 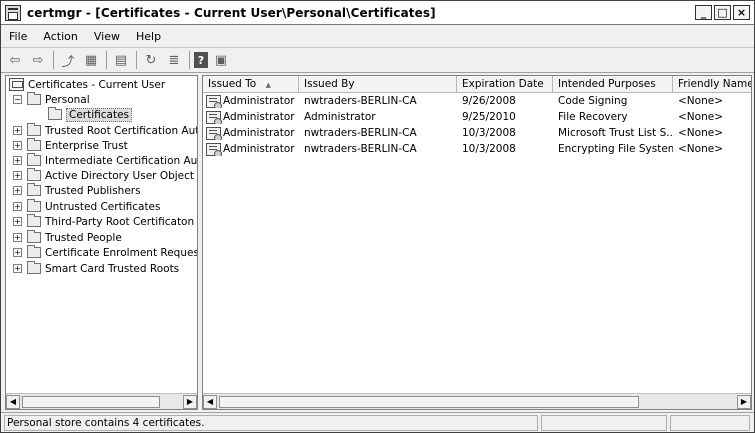 I want to click on column-issued-by: Issued By, so click(x=378, y=84).